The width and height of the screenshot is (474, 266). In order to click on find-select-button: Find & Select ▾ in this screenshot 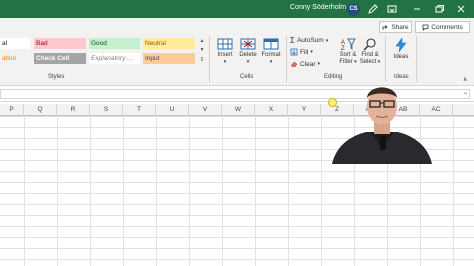, I will do `click(370, 51)`.